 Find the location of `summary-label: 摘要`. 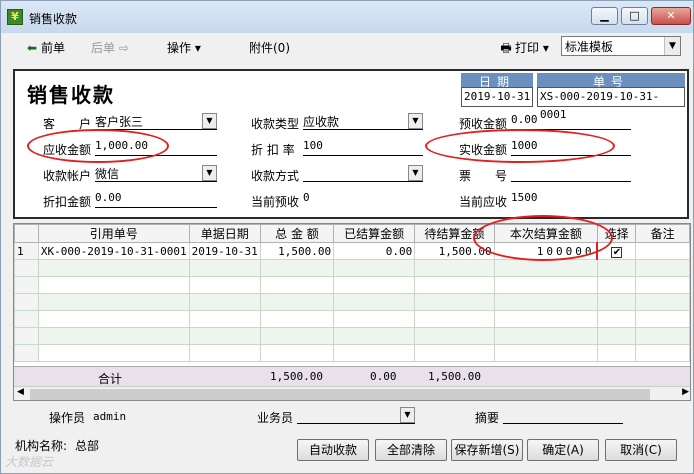

summary-label: 摘要 is located at coordinates (487, 418).